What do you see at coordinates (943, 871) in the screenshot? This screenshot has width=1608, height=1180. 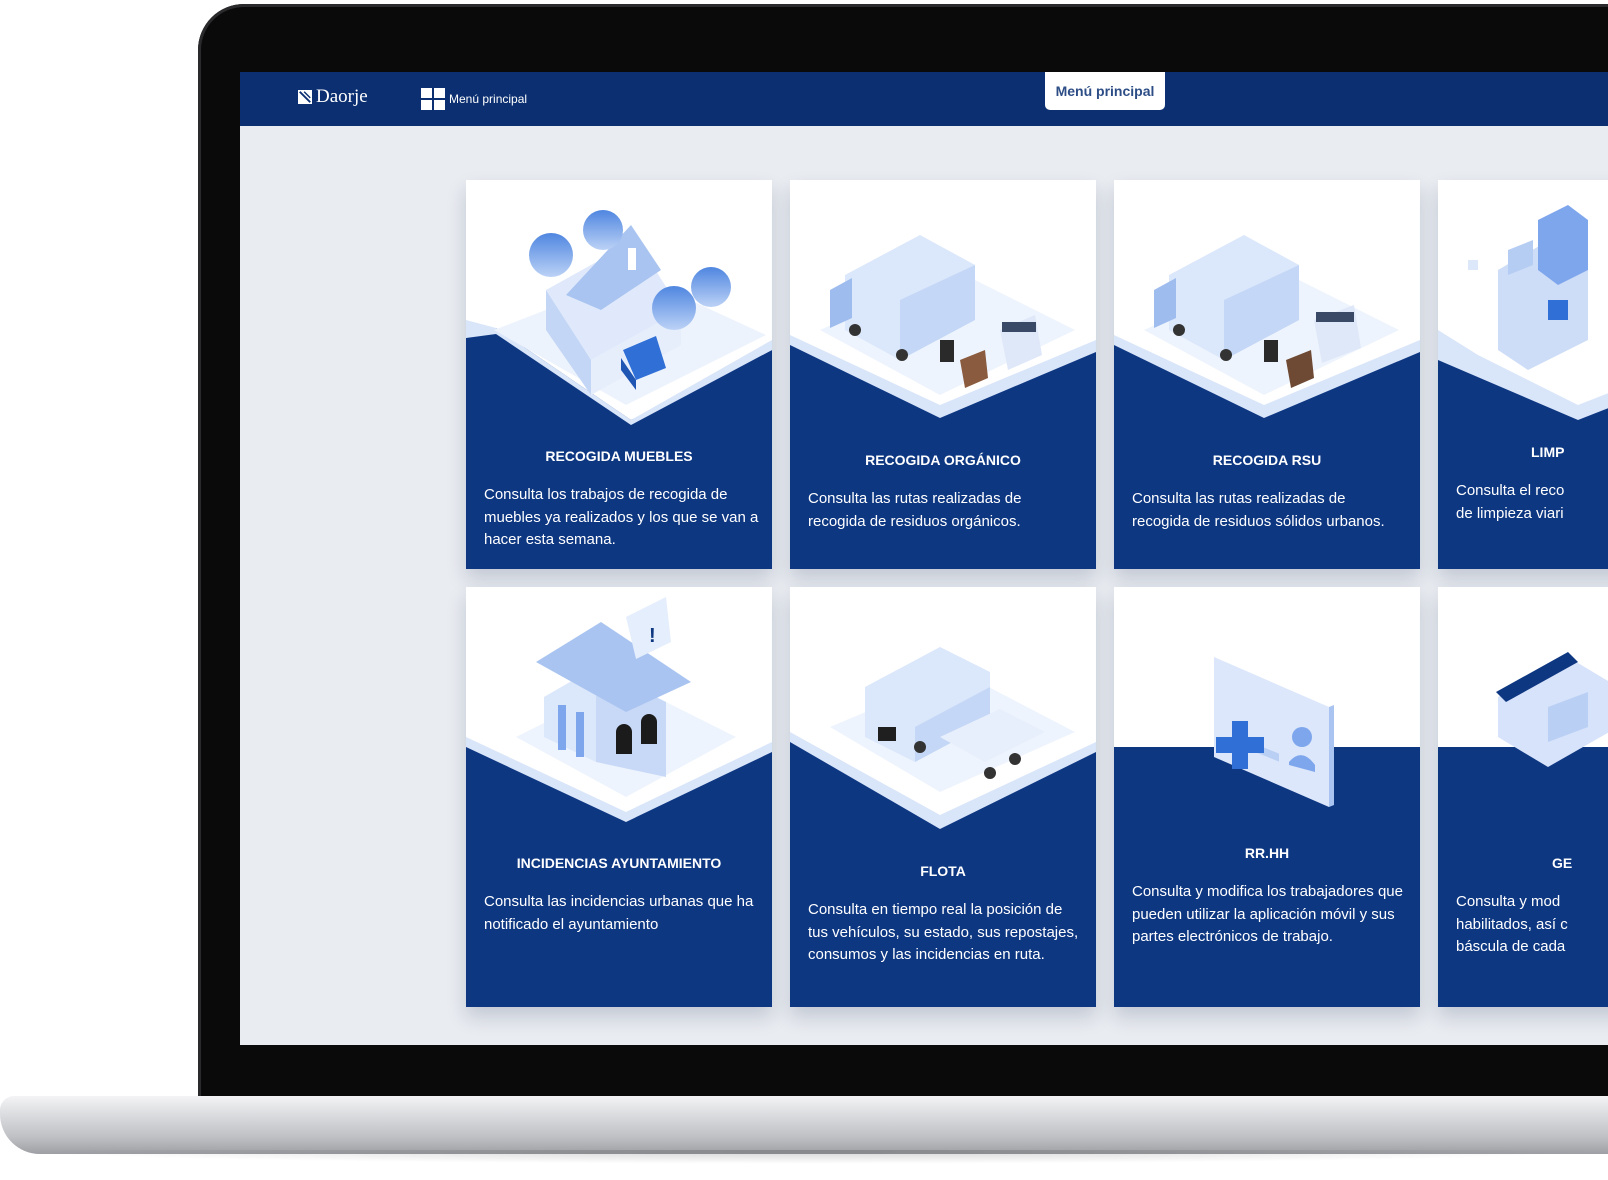 I see `card-title: FLOTA` at bounding box center [943, 871].